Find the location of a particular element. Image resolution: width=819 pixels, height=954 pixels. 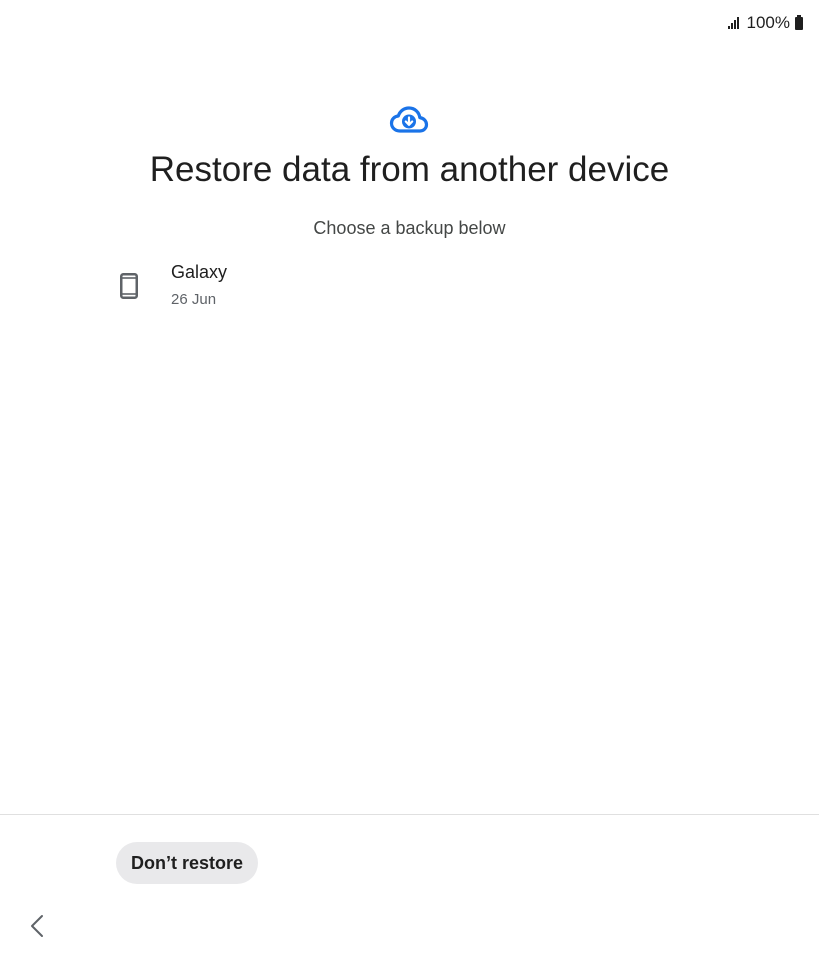

dont-restore-button: Don’t restore is located at coordinates (187, 863).